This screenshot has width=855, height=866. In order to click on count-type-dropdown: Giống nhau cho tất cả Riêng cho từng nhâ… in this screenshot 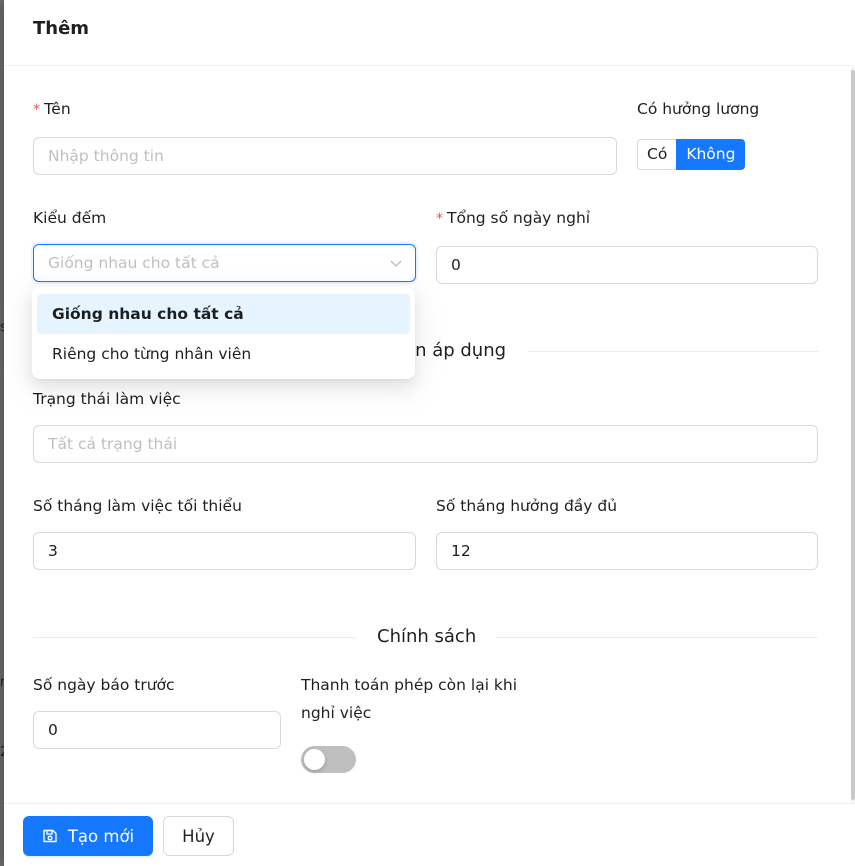, I will do `click(223, 333)`.